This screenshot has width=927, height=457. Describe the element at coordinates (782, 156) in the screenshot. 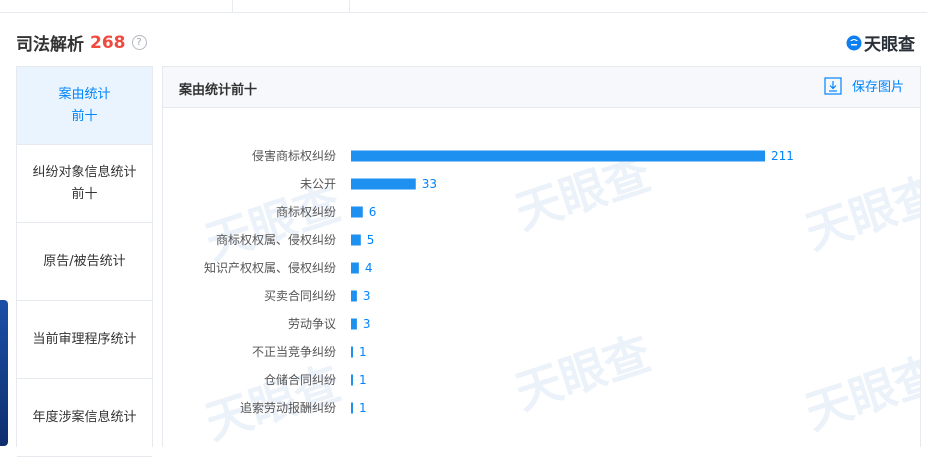

I see `bar-value-label: 211` at that location.